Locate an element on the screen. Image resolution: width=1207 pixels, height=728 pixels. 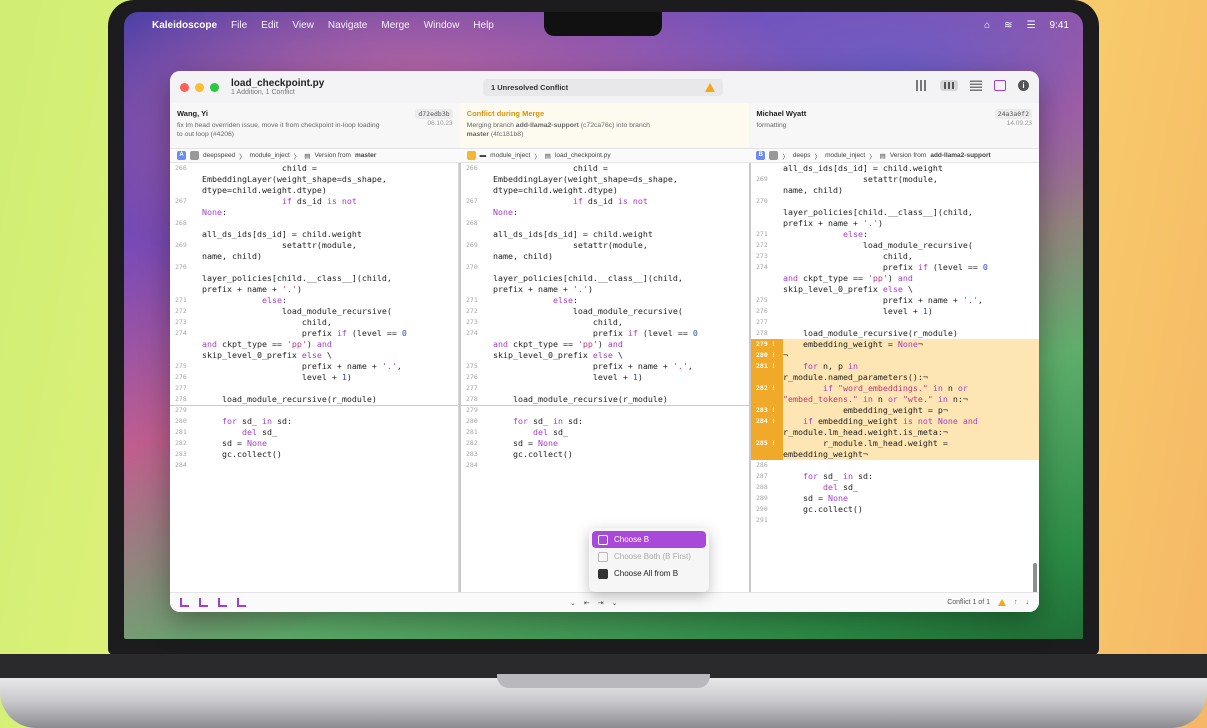
minimize-button is located at coordinates (199, 87).